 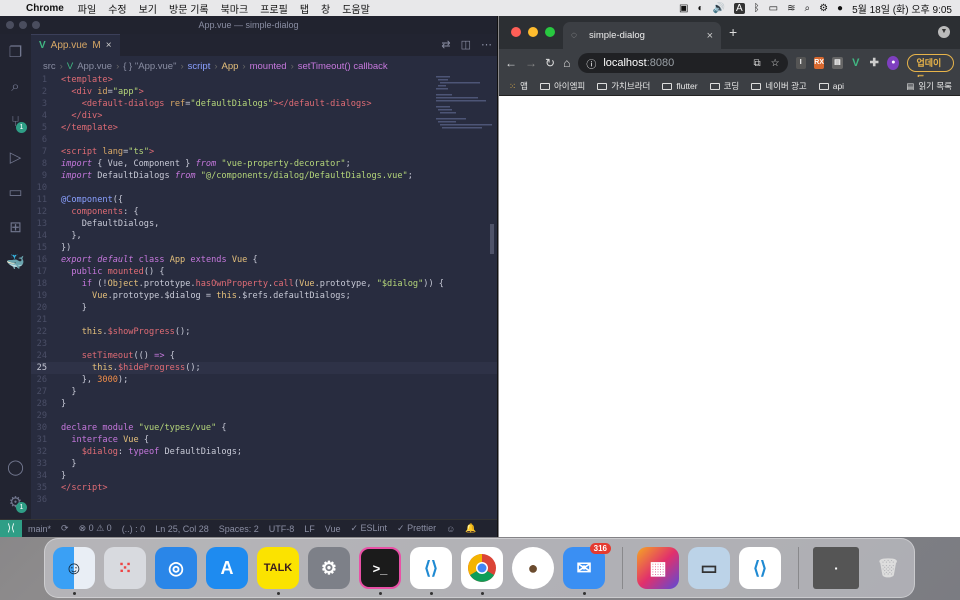 What do you see at coordinates (944, 32) in the screenshot?
I see `tab-search-icon: ▼` at bounding box center [944, 32].